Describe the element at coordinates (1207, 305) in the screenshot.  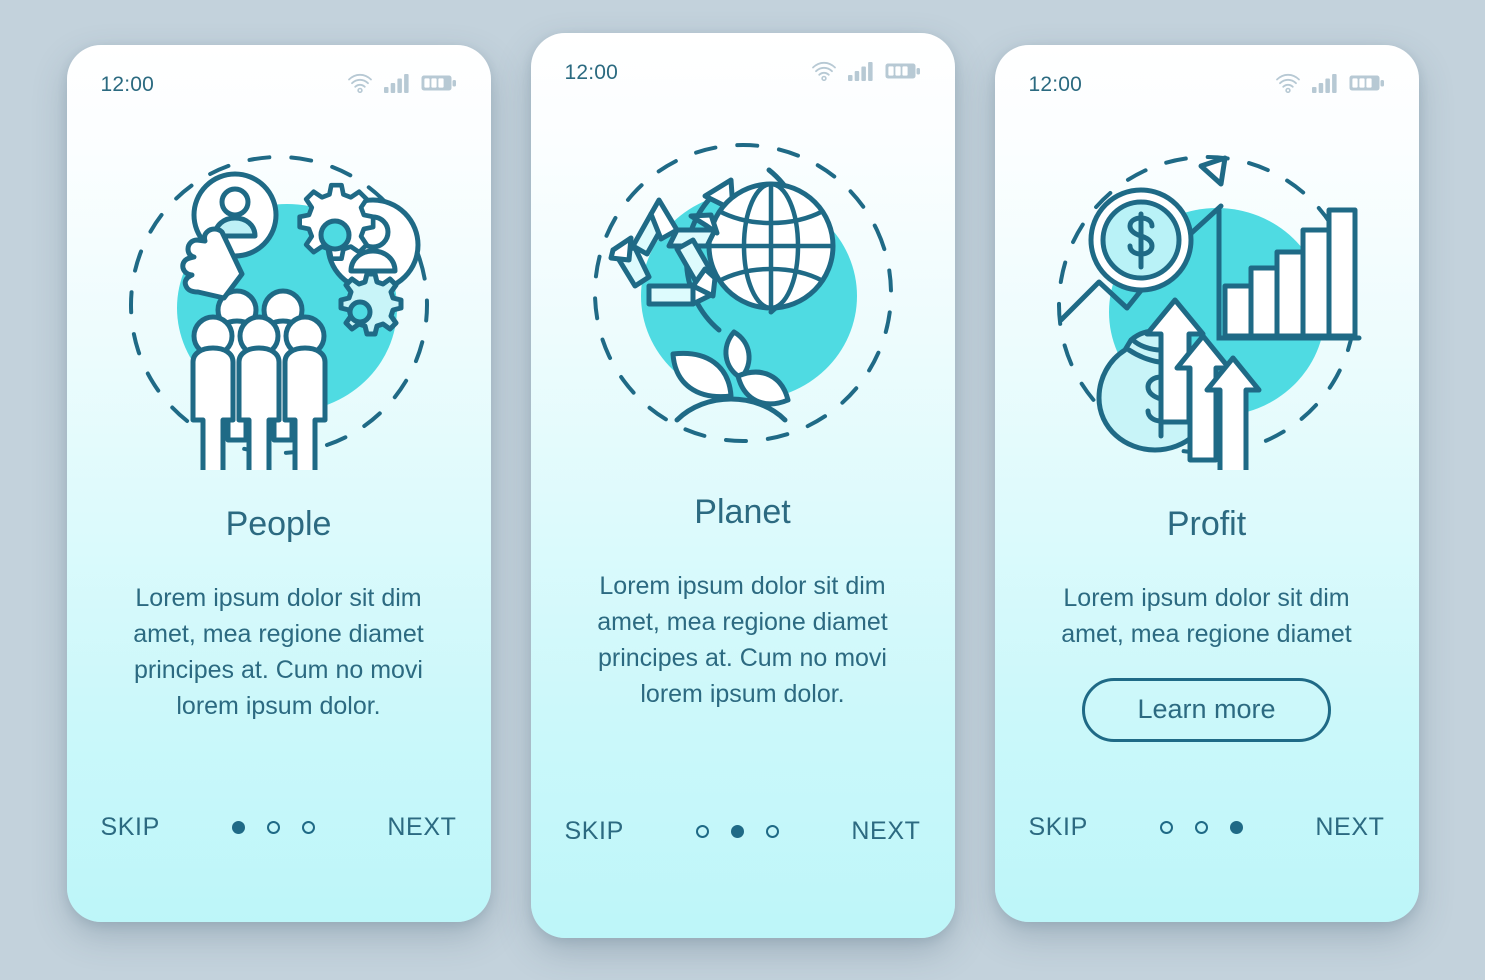
I see `profit-growth-illustration` at that location.